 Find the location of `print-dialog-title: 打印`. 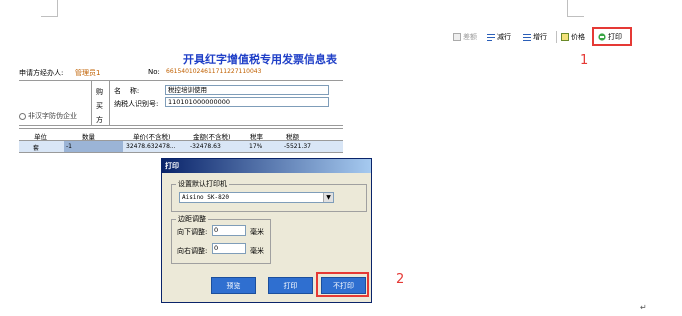

print-dialog-title: 打印 is located at coordinates (266, 166).